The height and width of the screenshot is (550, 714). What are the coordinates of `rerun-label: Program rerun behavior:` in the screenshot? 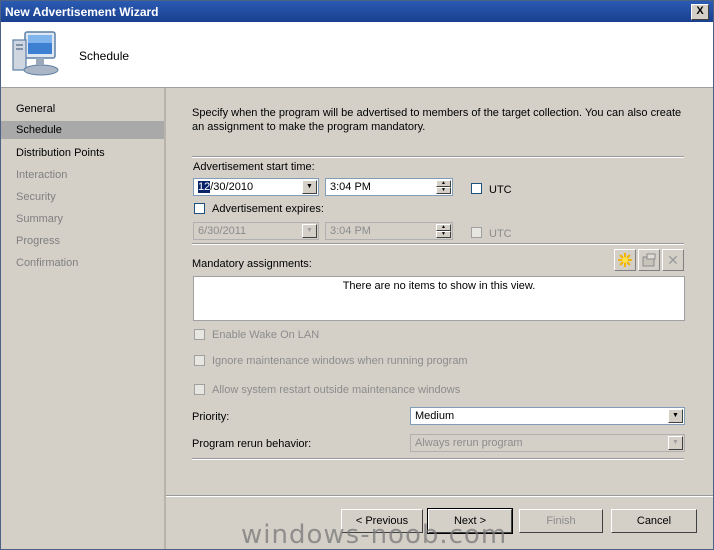 It's located at (252, 444).